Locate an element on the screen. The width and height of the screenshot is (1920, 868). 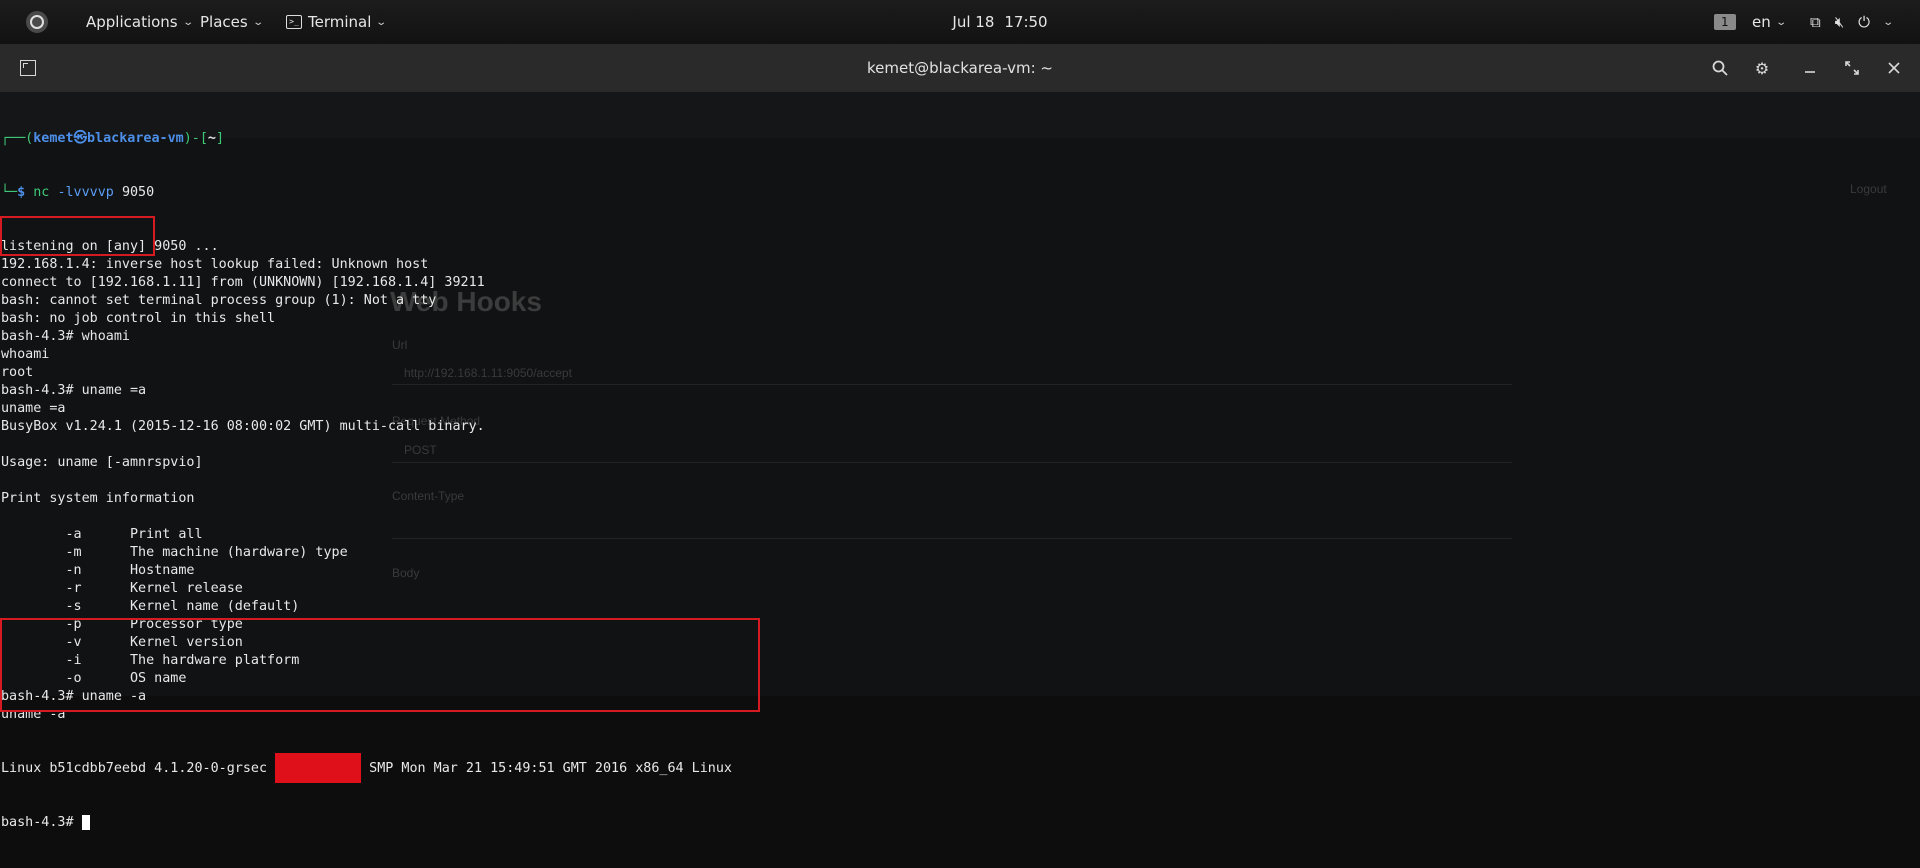
terminal-app-menu: >_ Terminal ⌄ is located at coordinates (337, 22).